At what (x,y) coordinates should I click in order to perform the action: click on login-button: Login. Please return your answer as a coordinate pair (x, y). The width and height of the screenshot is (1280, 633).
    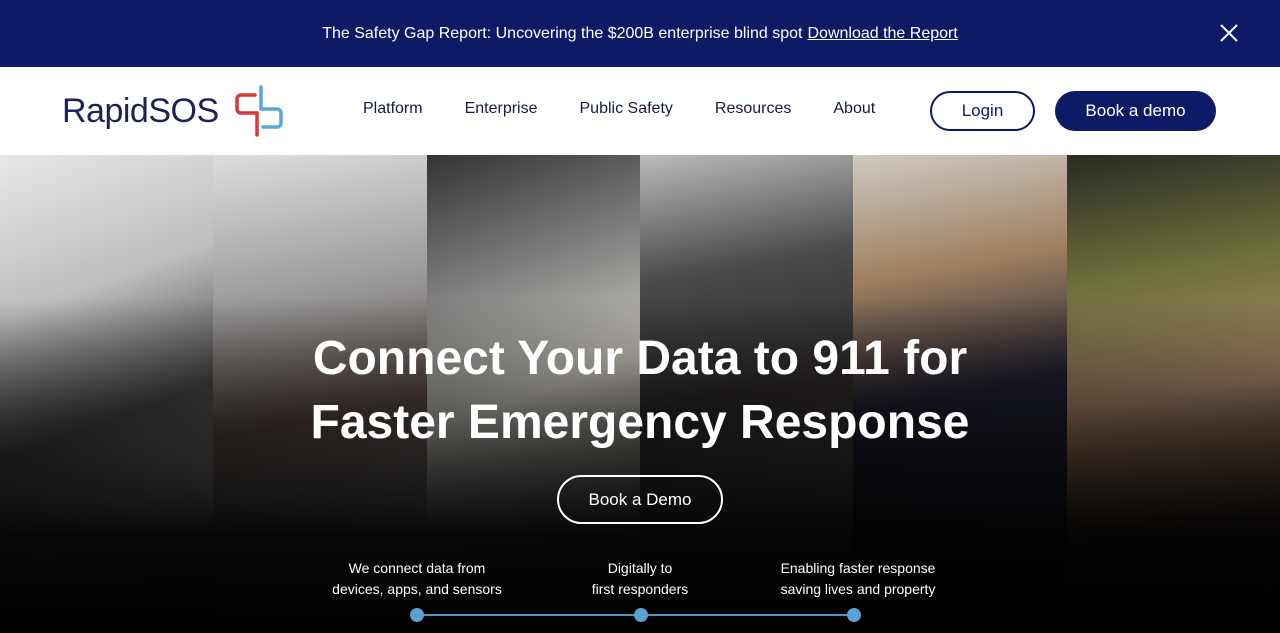
    Looking at the image, I should click on (982, 111).